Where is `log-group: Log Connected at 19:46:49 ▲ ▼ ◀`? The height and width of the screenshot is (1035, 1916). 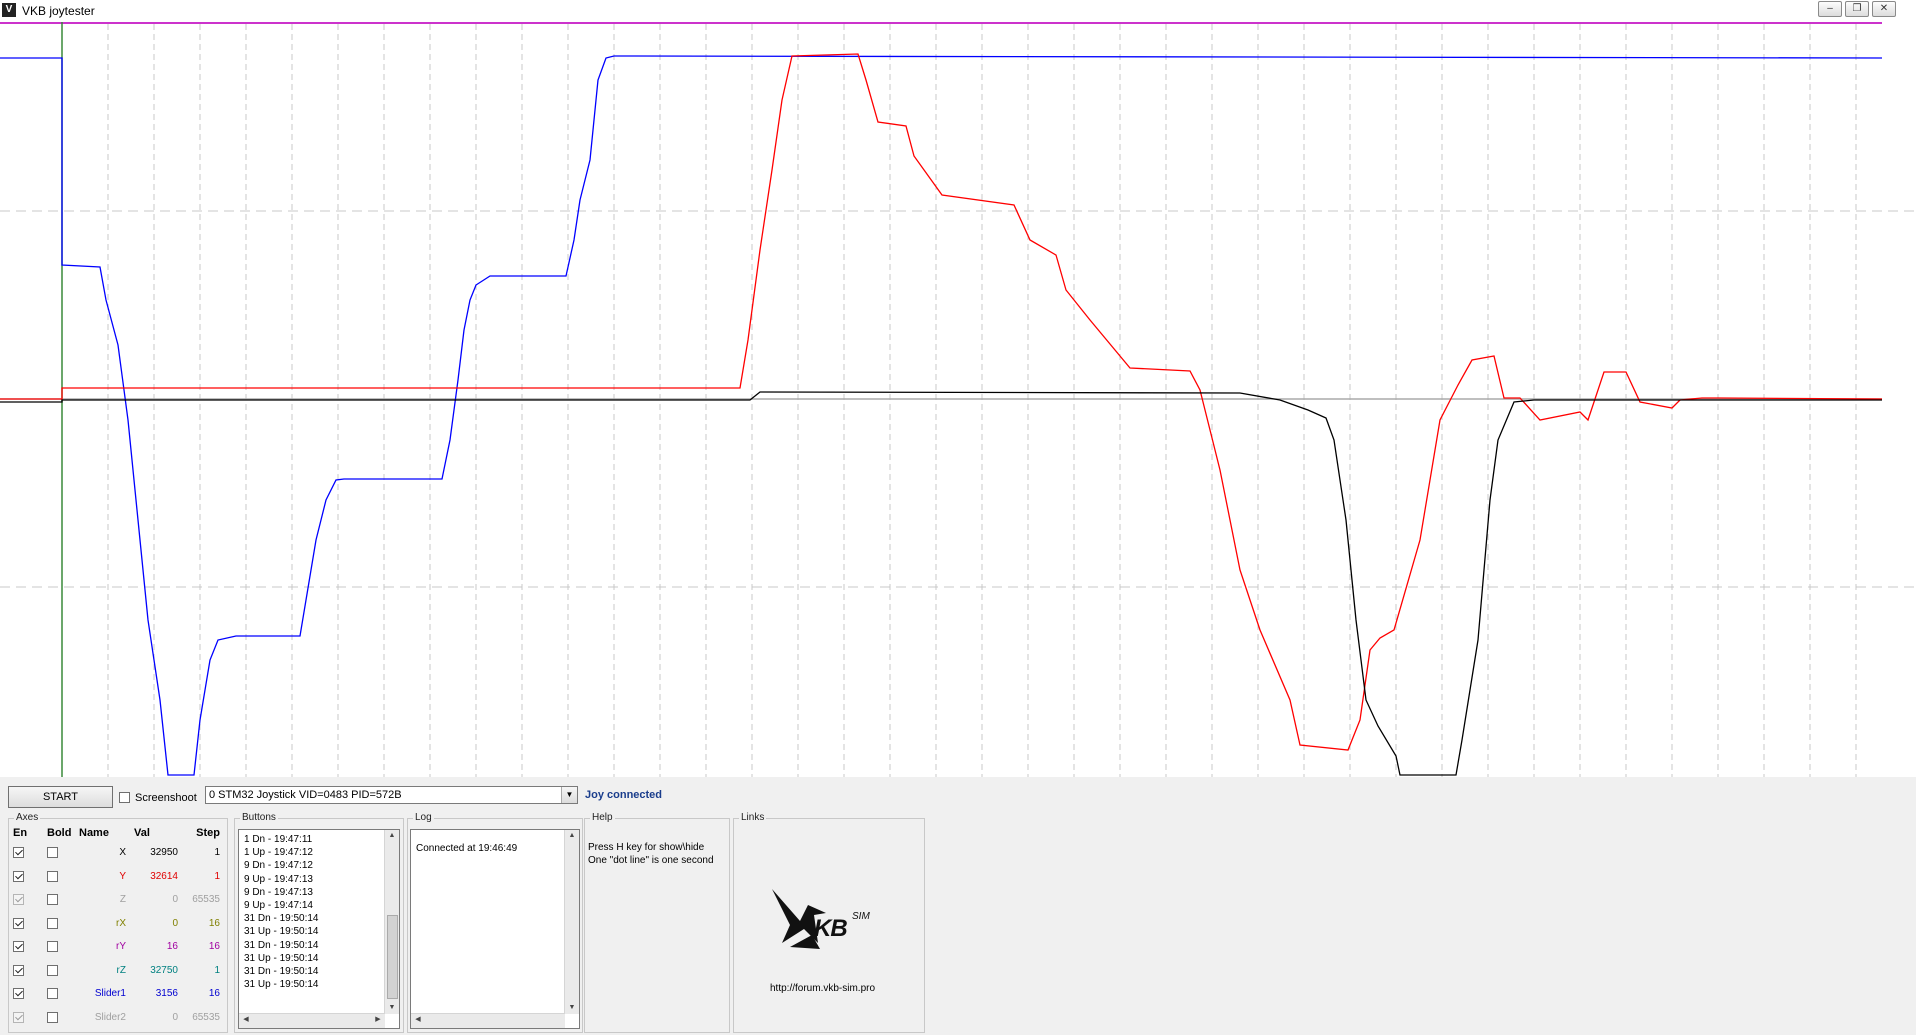
log-group: Log Connected at 19:46:49 ▲ ▼ ◀ is located at coordinates (495, 922).